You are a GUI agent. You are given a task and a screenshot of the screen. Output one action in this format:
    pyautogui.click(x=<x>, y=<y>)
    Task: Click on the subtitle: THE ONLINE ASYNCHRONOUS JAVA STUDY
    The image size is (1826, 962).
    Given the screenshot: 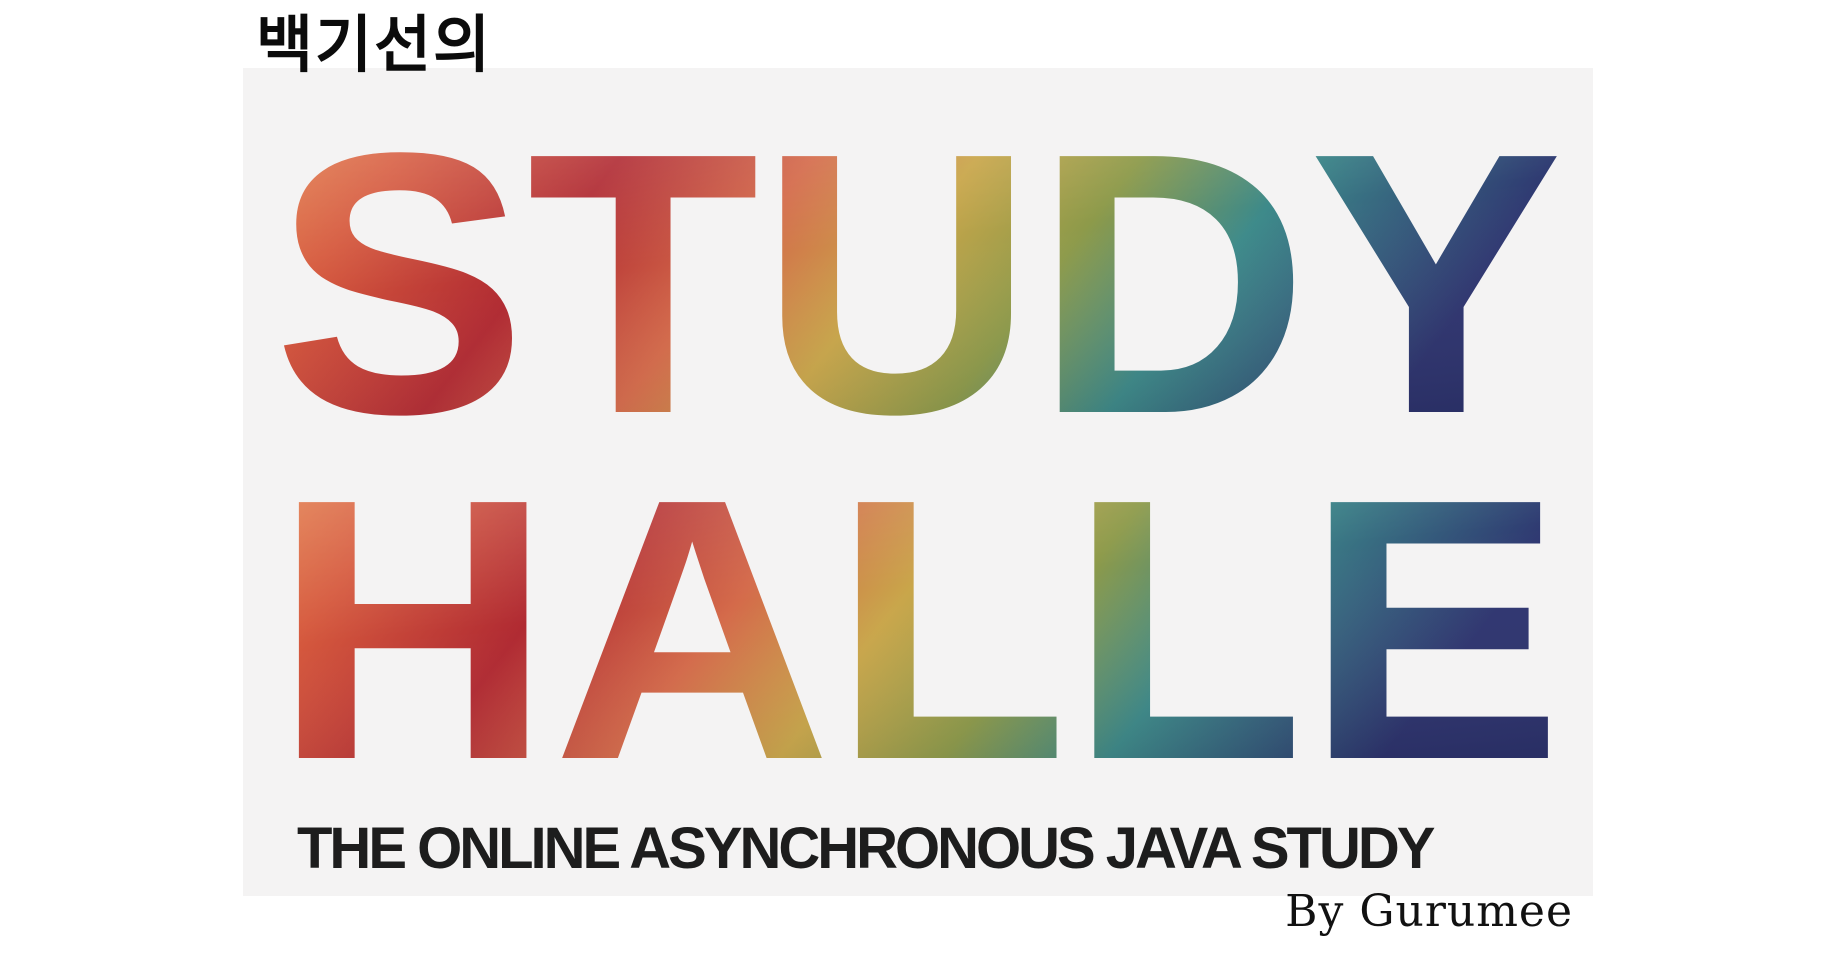 What is the action you would take?
    pyautogui.click(x=866, y=848)
    